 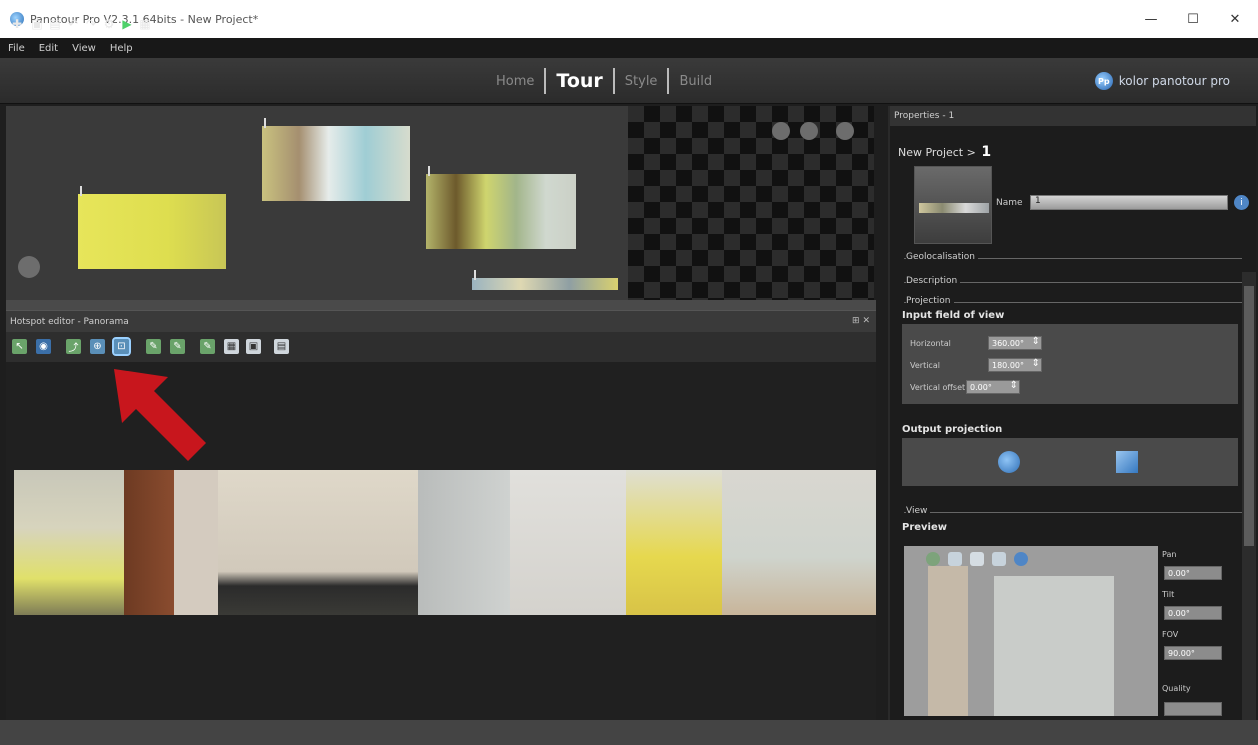 What do you see at coordinates (97, 346) in the screenshot?
I see `zoom-in-icon: ⊕` at bounding box center [97, 346].